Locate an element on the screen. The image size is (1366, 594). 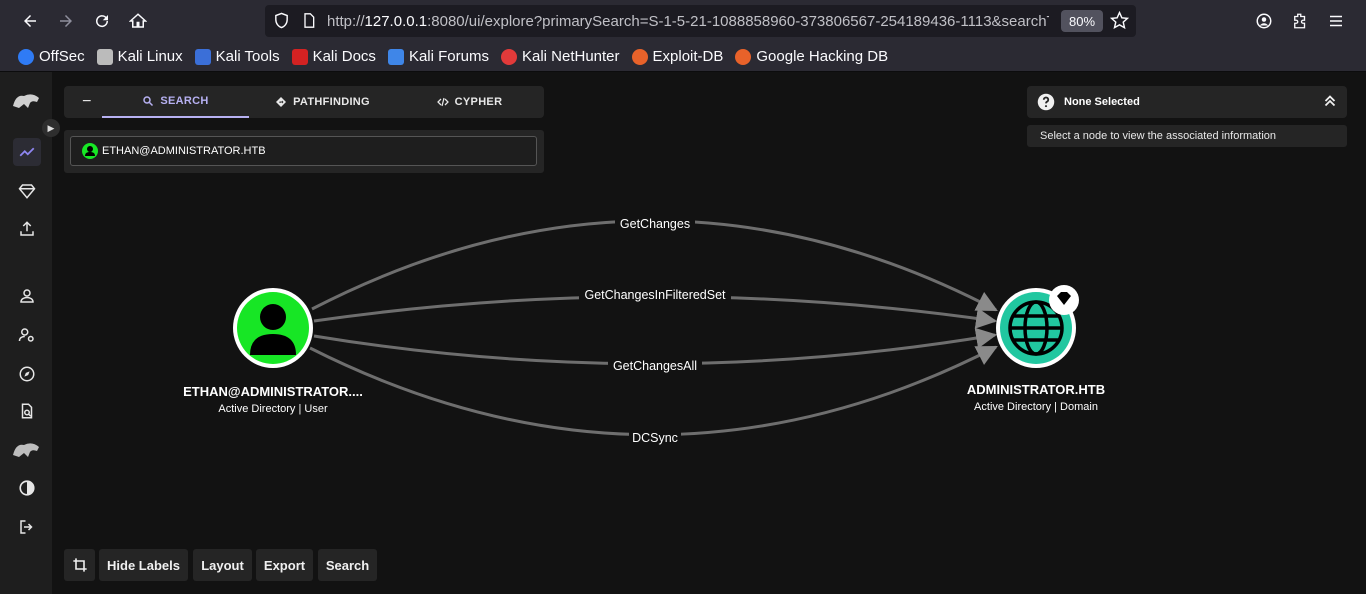
tab-cypher: CYPHER is located at coordinates (469, 102).